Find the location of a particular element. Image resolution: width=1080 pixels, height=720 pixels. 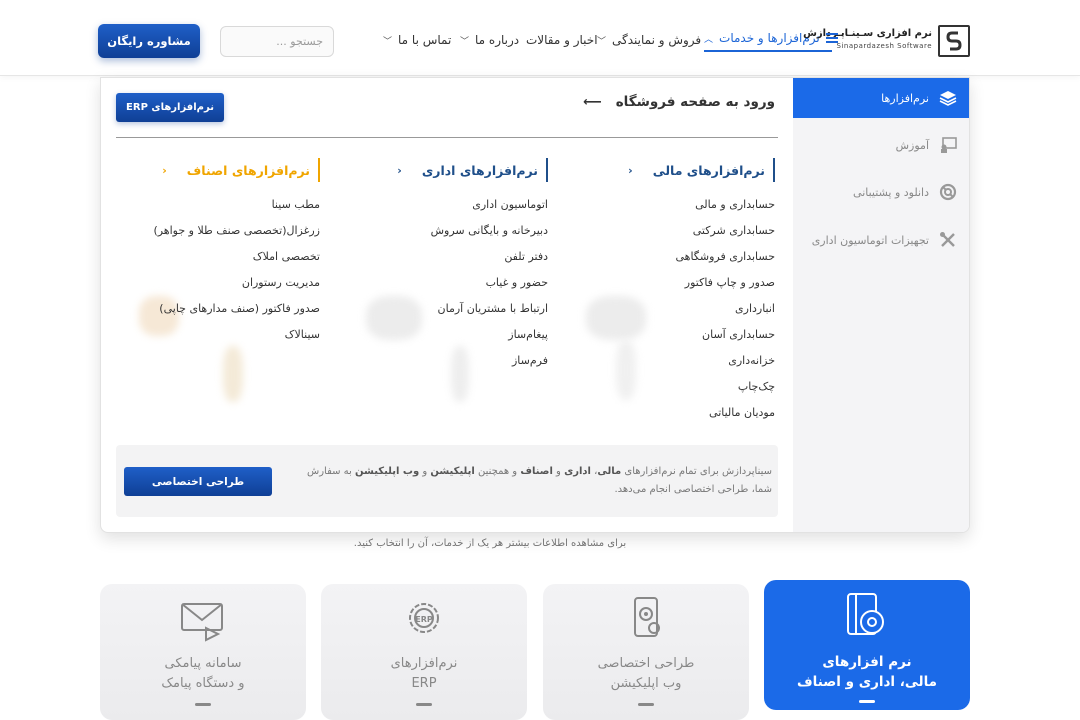

menu-link: صدور فاکتور (صنف مدارهای چاپی) is located at coordinates (236, 313).